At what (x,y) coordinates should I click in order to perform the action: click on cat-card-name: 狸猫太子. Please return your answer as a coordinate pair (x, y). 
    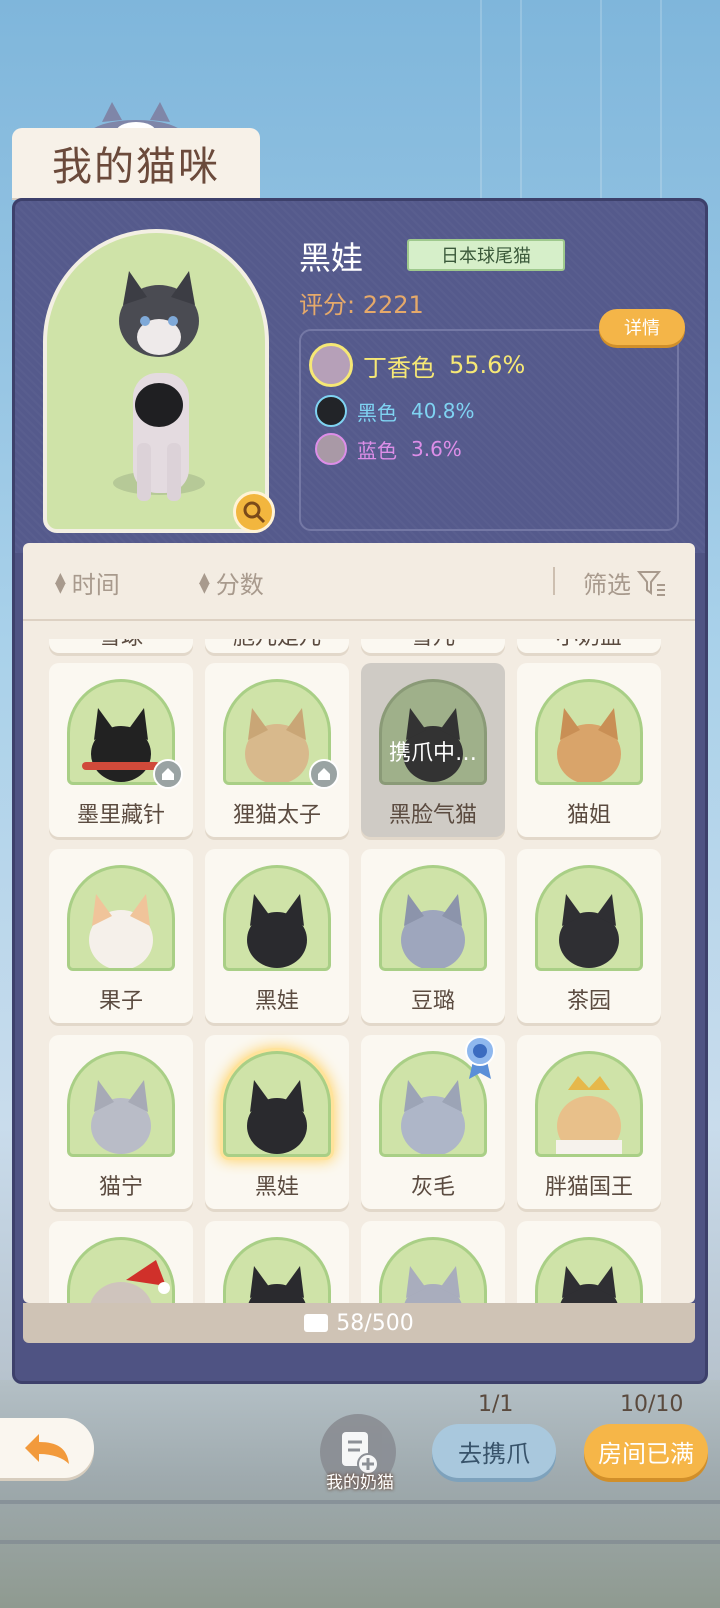
    Looking at the image, I should click on (276, 815).